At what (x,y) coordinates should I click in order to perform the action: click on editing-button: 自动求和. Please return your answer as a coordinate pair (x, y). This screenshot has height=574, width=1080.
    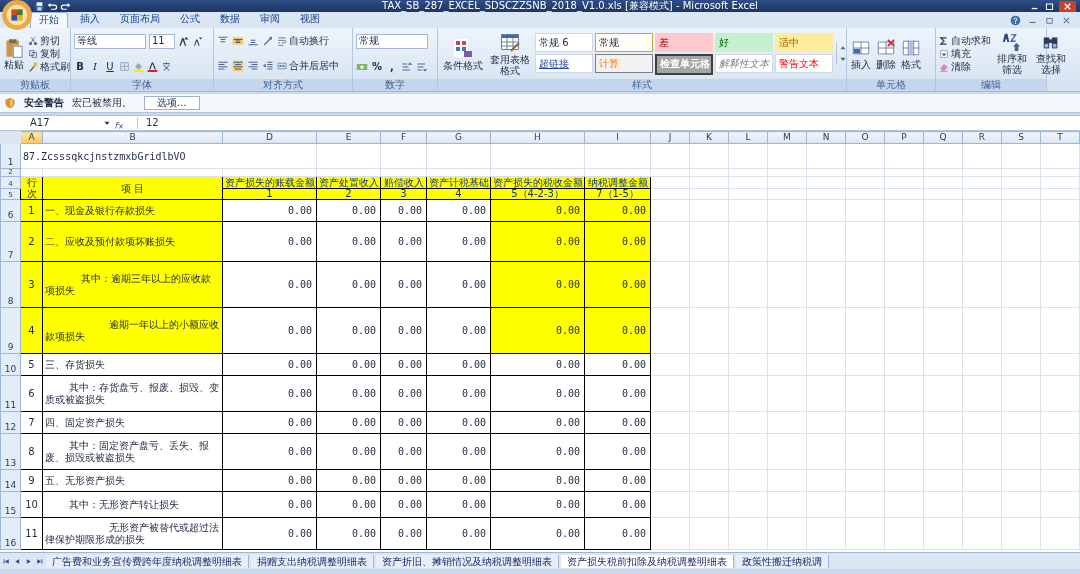
    Looking at the image, I should click on (965, 40).